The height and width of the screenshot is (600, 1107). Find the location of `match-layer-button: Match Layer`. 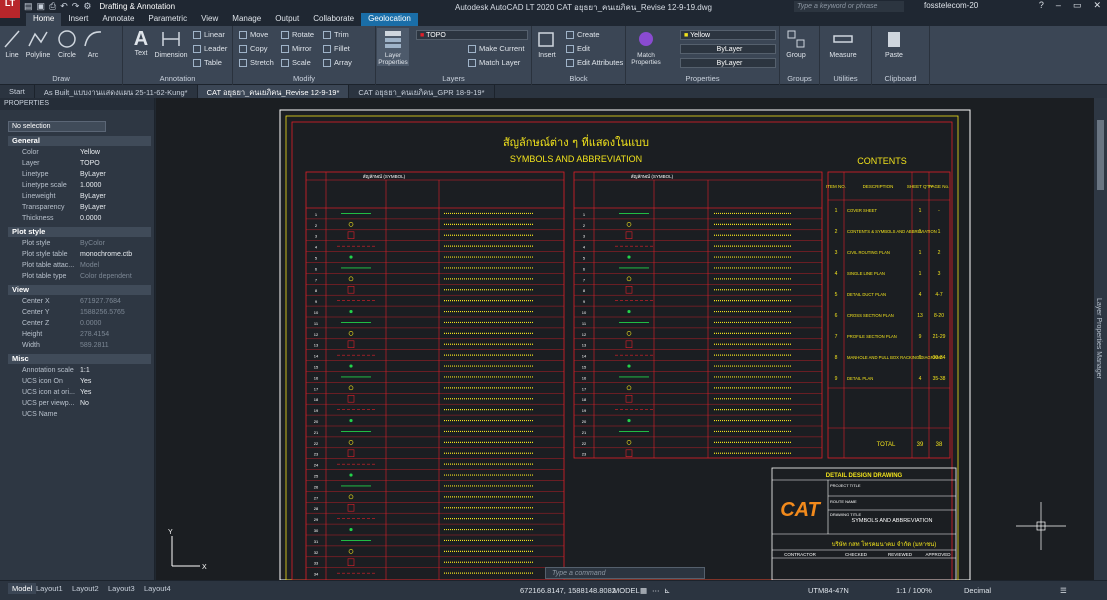

match-layer-button: Match Layer is located at coordinates (494, 63).